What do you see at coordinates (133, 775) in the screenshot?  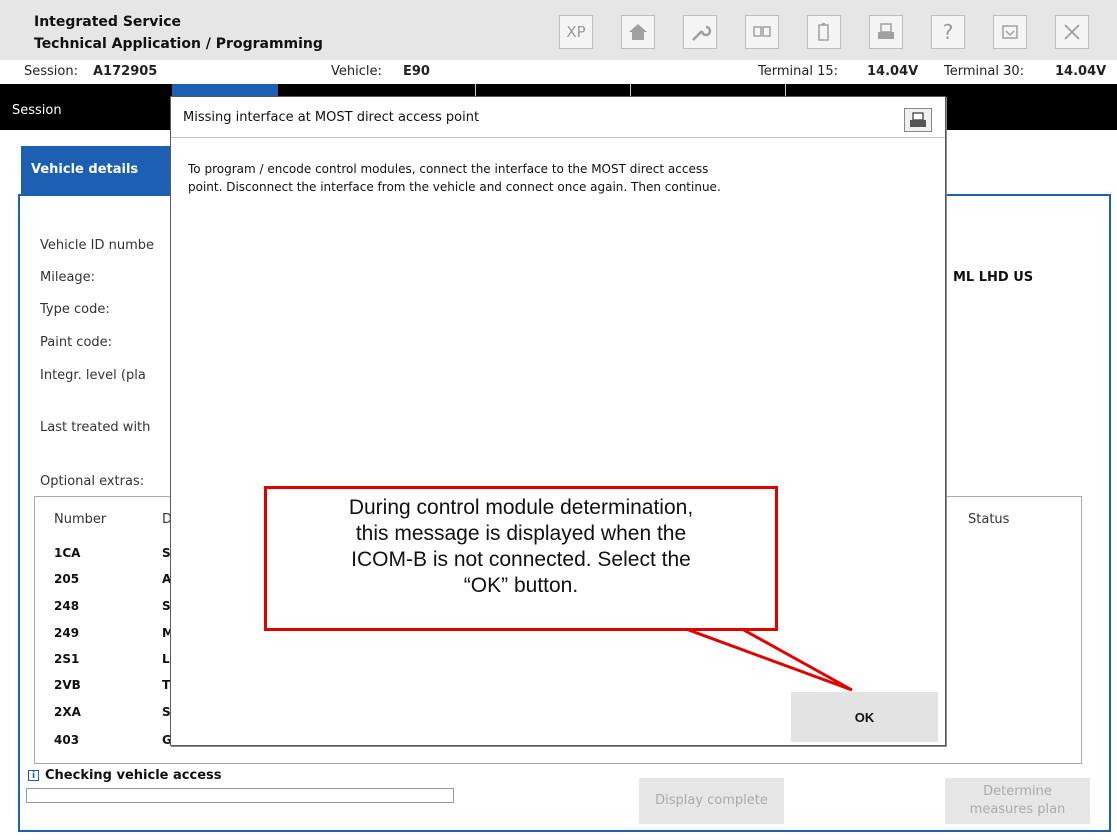 I see `status-text: Checking vehicle access` at bounding box center [133, 775].